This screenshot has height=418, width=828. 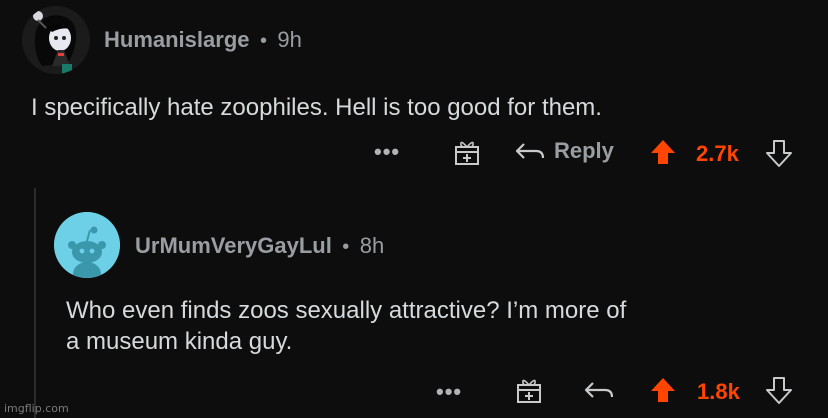 I want to click on snoo-avatar-icon, so click(x=87, y=245).